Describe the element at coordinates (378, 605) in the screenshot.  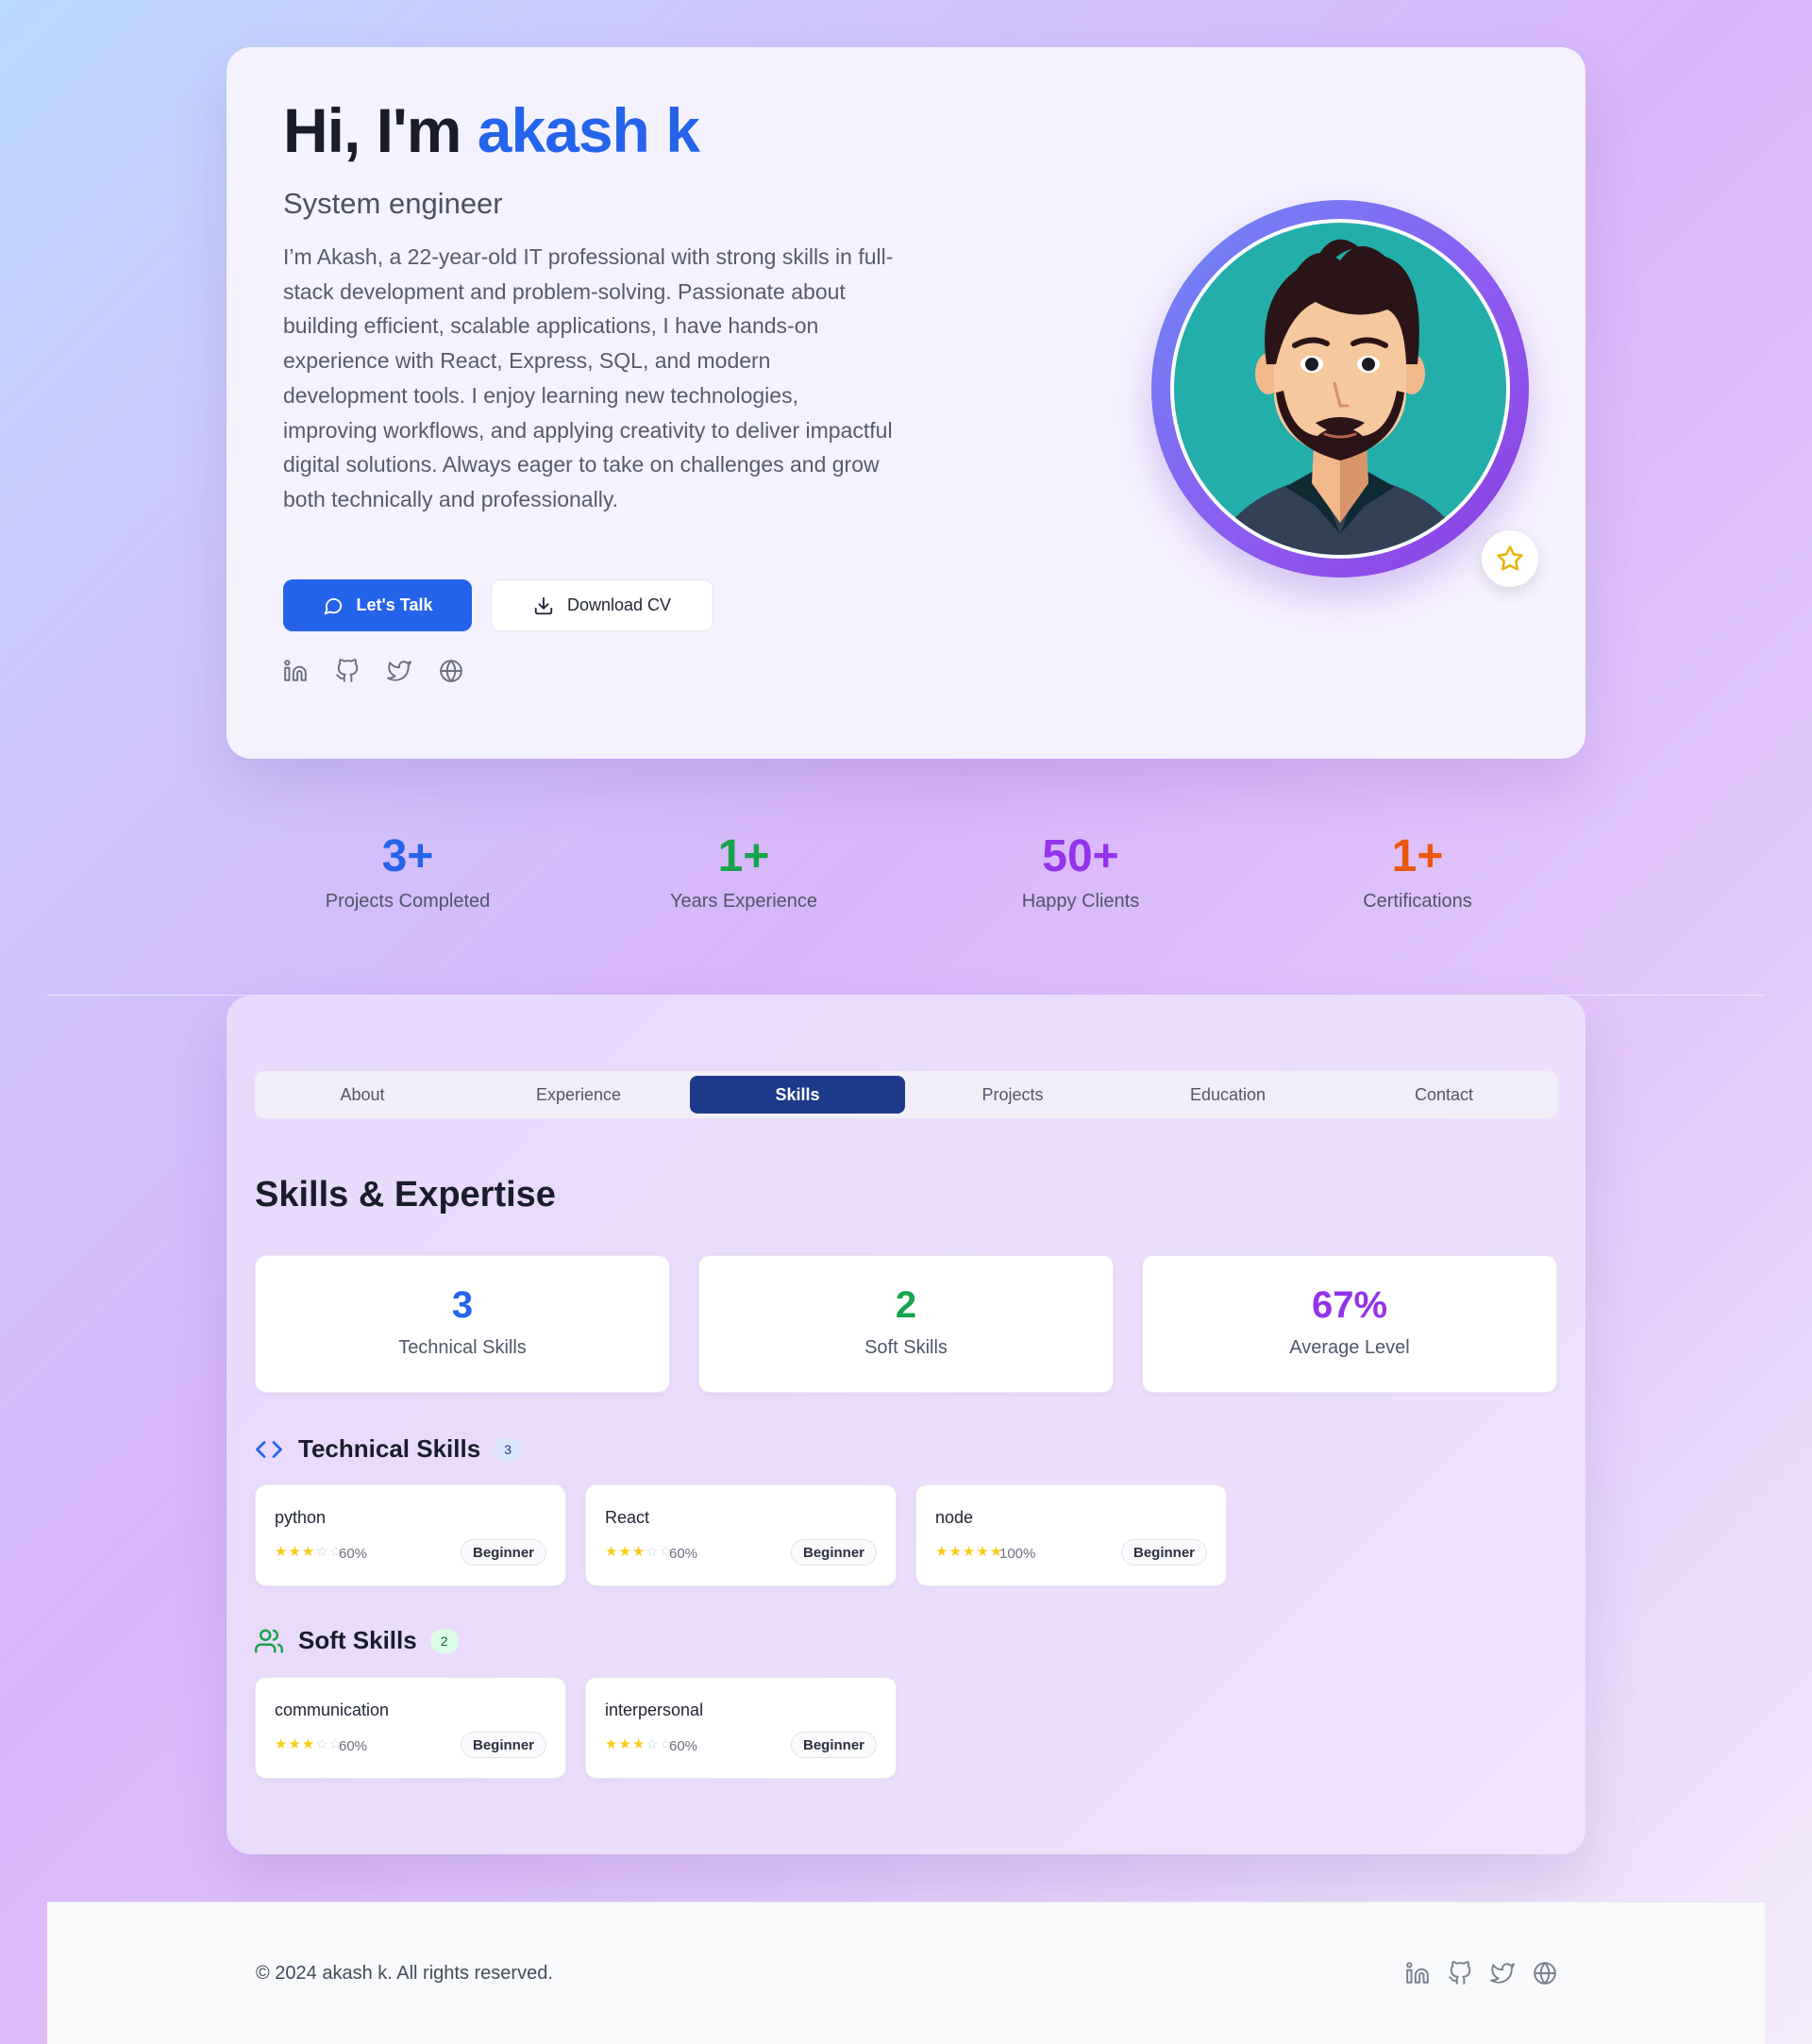
I see `lets-talk-button: Let's Talk` at that location.